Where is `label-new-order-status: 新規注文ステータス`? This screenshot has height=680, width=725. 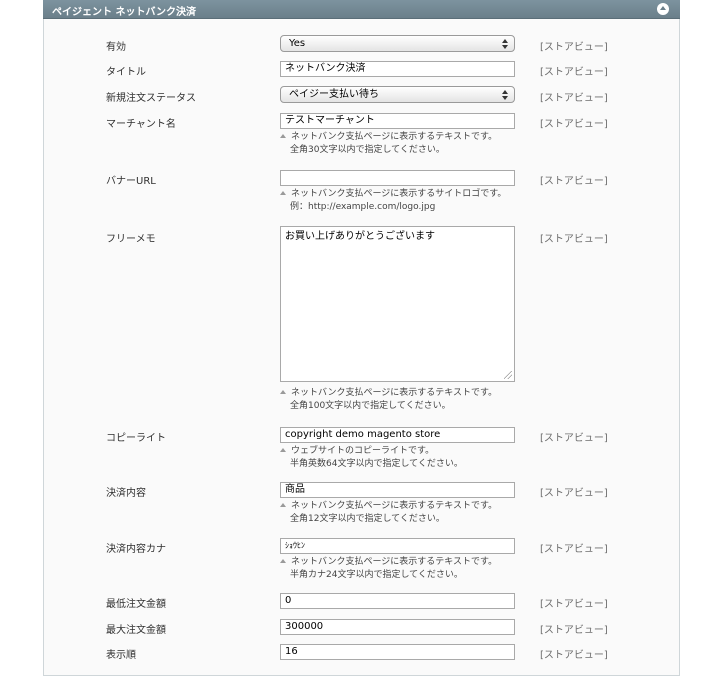 label-new-order-status: 新規注文ステータス is located at coordinates (151, 98).